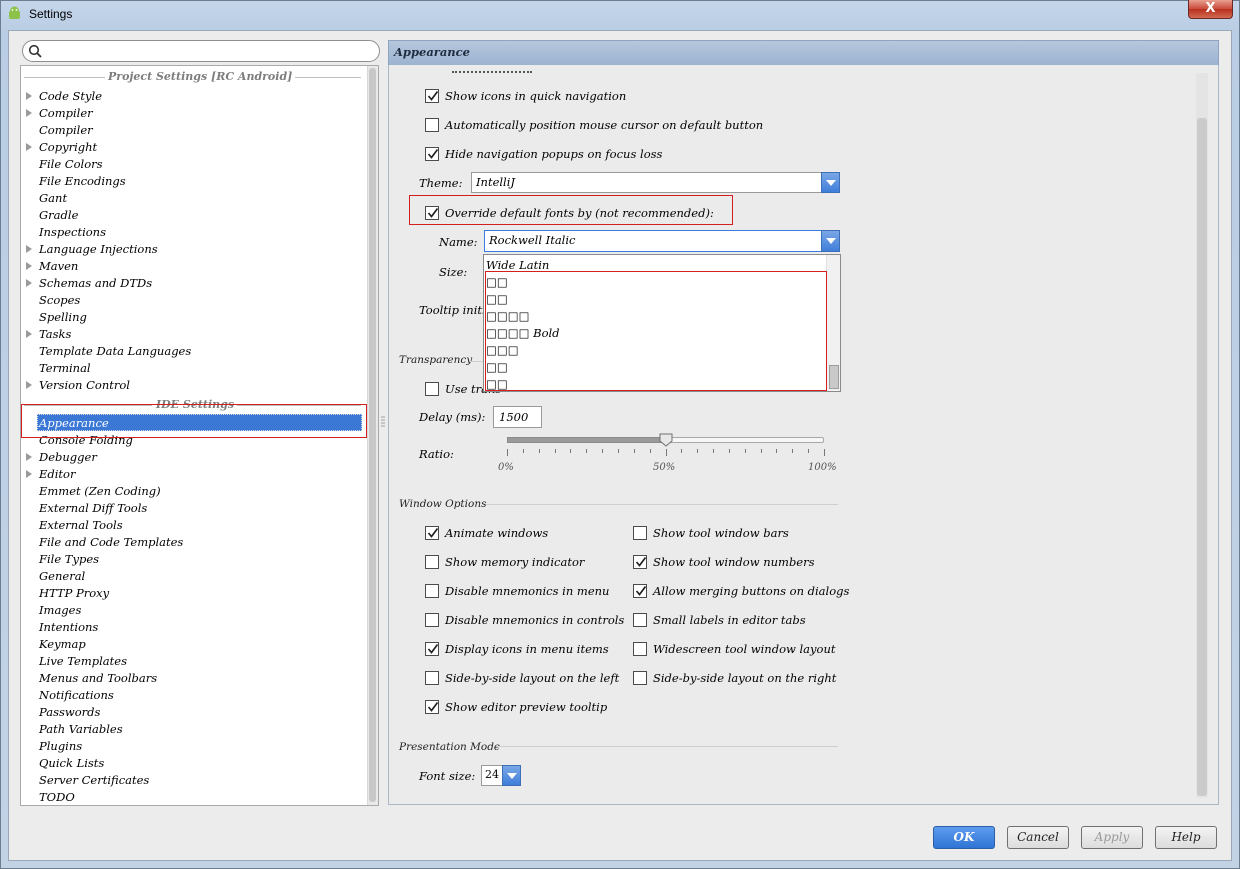 The height and width of the screenshot is (869, 1240). Describe the element at coordinates (74, 593) in the screenshot. I see `tree-item-http-proxy: HTTP Proxy` at that location.